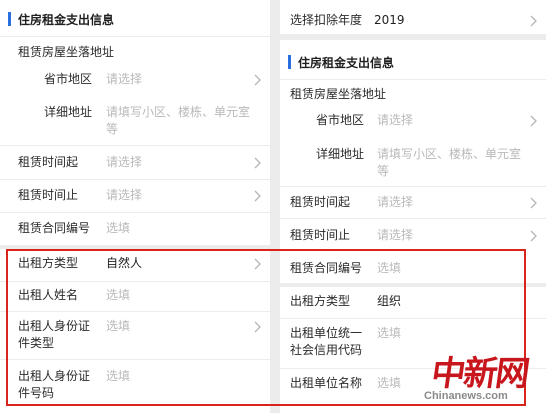  Describe the element at coordinates (124, 263) in the screenshot. I see `lessor-type-select: 自然人` at that location.